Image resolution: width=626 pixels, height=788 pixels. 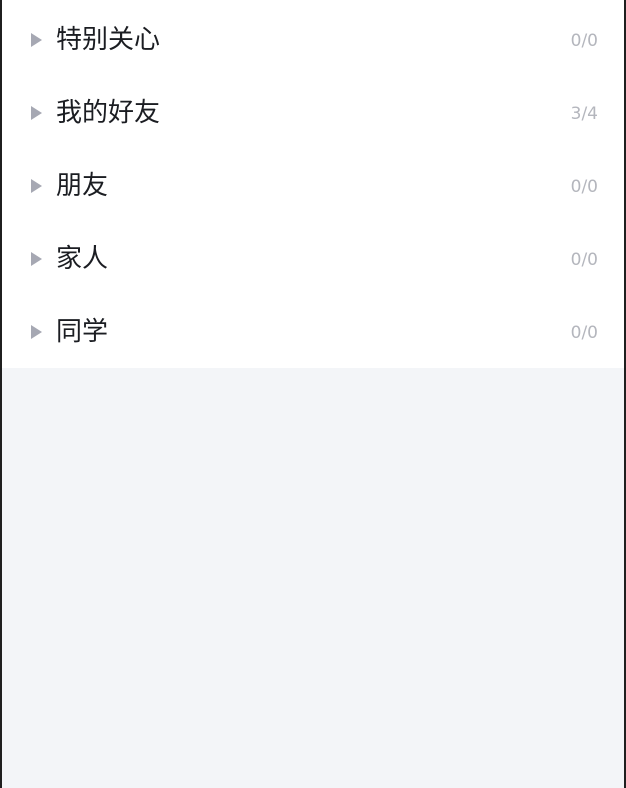 I want to click on group-name: 朋友, so click(x=82, y=186).